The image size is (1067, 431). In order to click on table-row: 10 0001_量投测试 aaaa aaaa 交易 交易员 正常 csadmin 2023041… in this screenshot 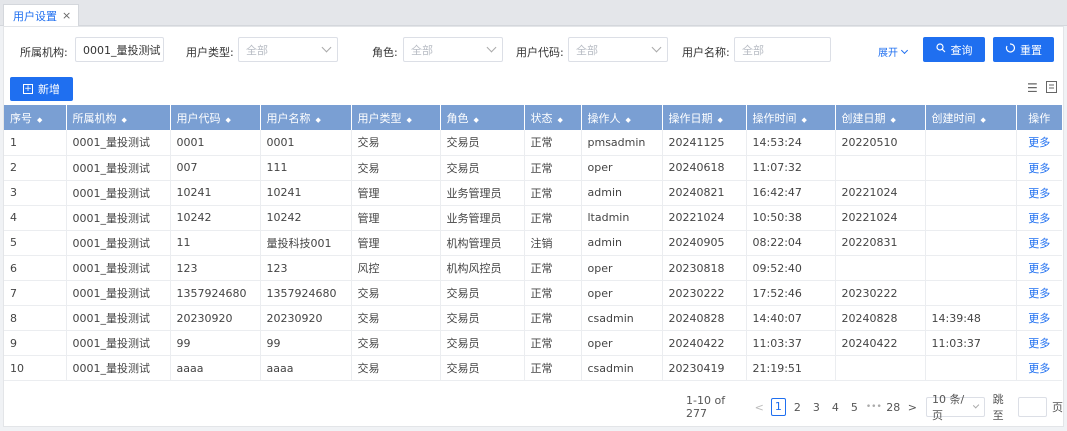, I will do `click(533, 368)`.